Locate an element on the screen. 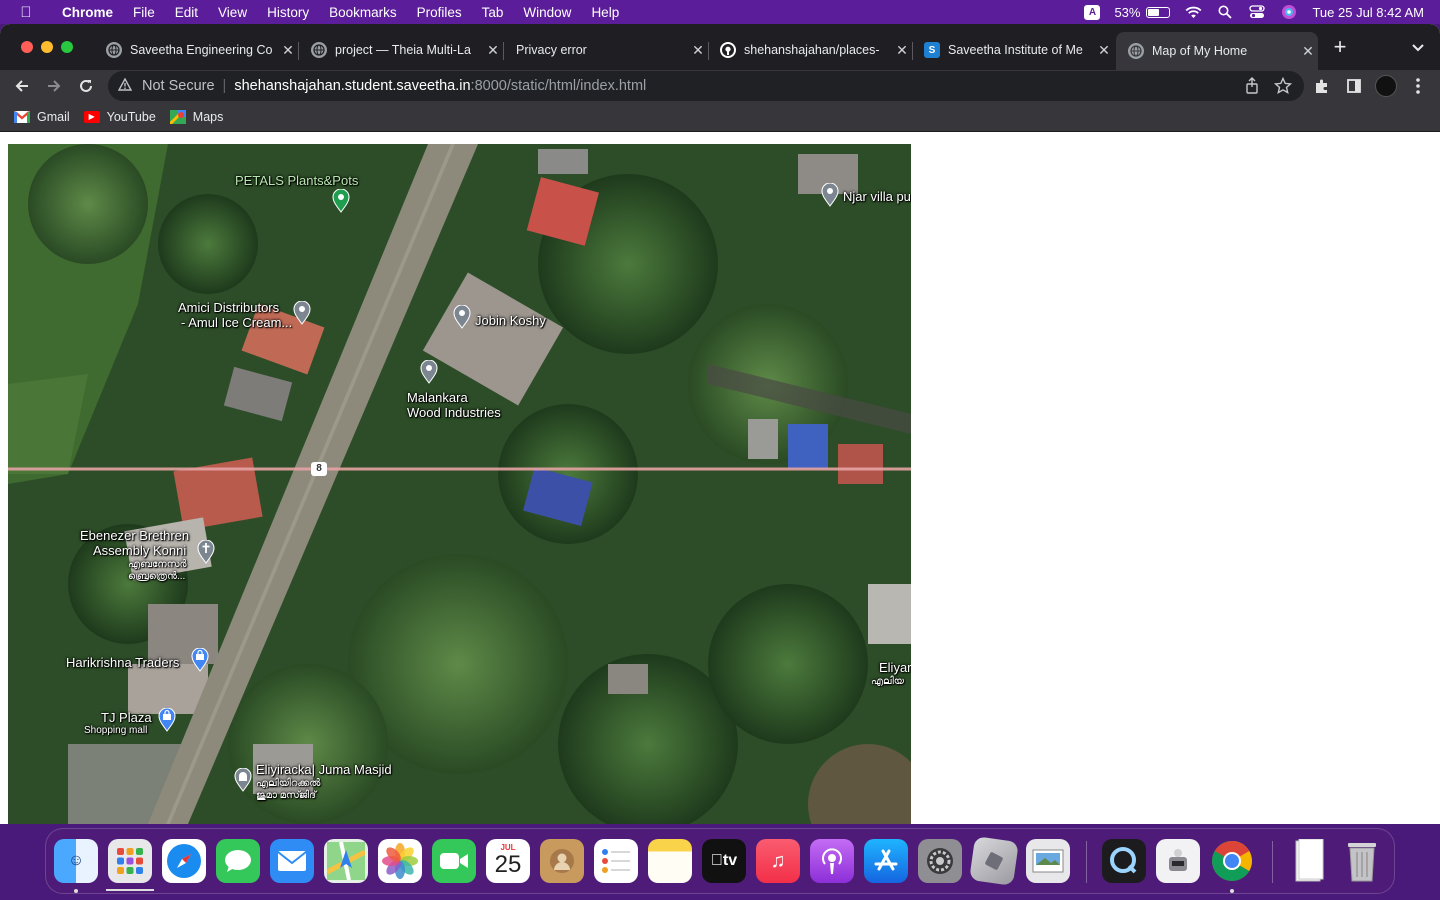 The image size is (1440, 900). reload-icon is located at coordinates (86, 86).